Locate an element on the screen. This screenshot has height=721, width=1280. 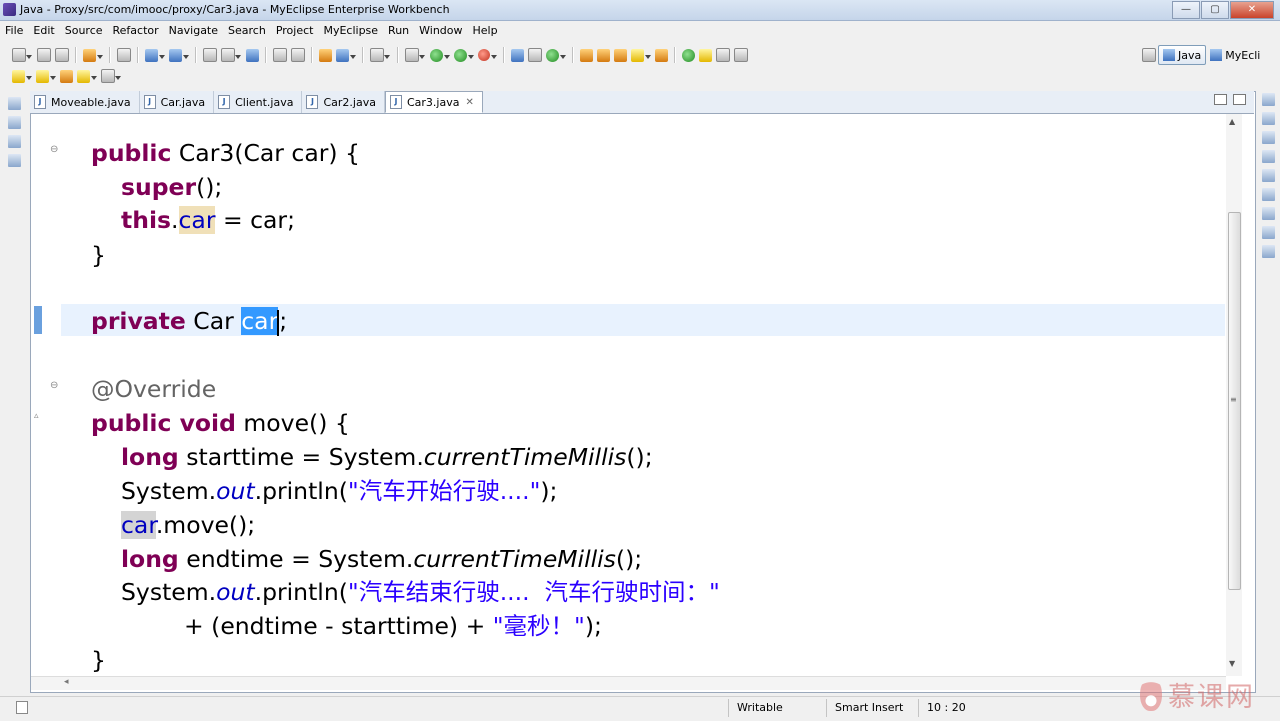
show-whitespace-icon is located at coordinates (741, 55).